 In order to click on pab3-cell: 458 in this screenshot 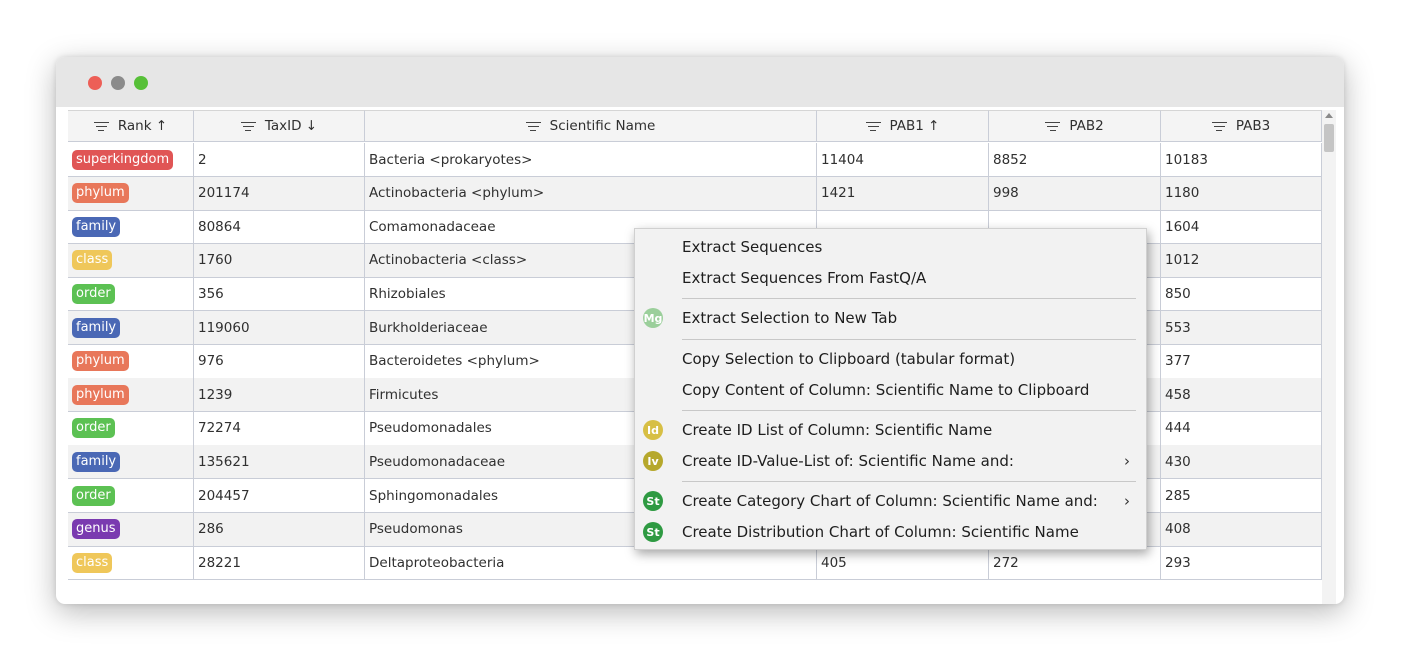, I will do `click(1241, 395)`.